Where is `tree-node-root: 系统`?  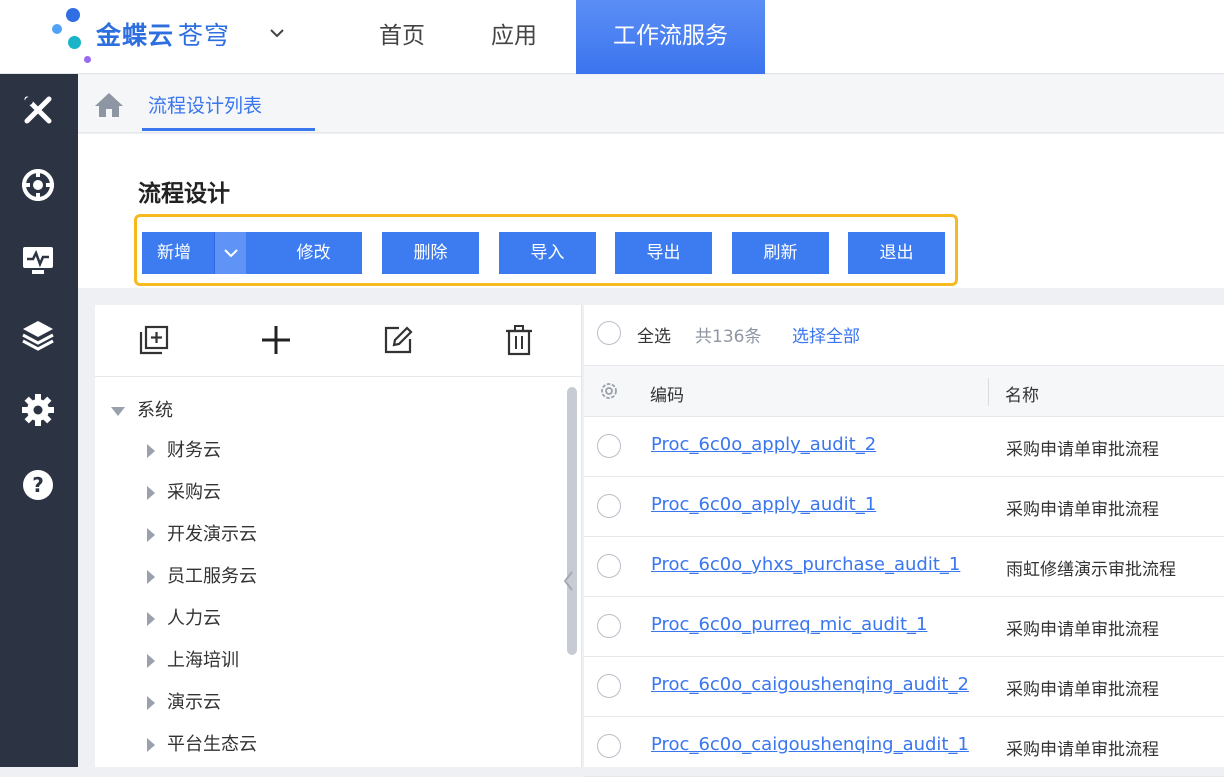 tree-node-root: 系统 is located at coordinates (142, 409).